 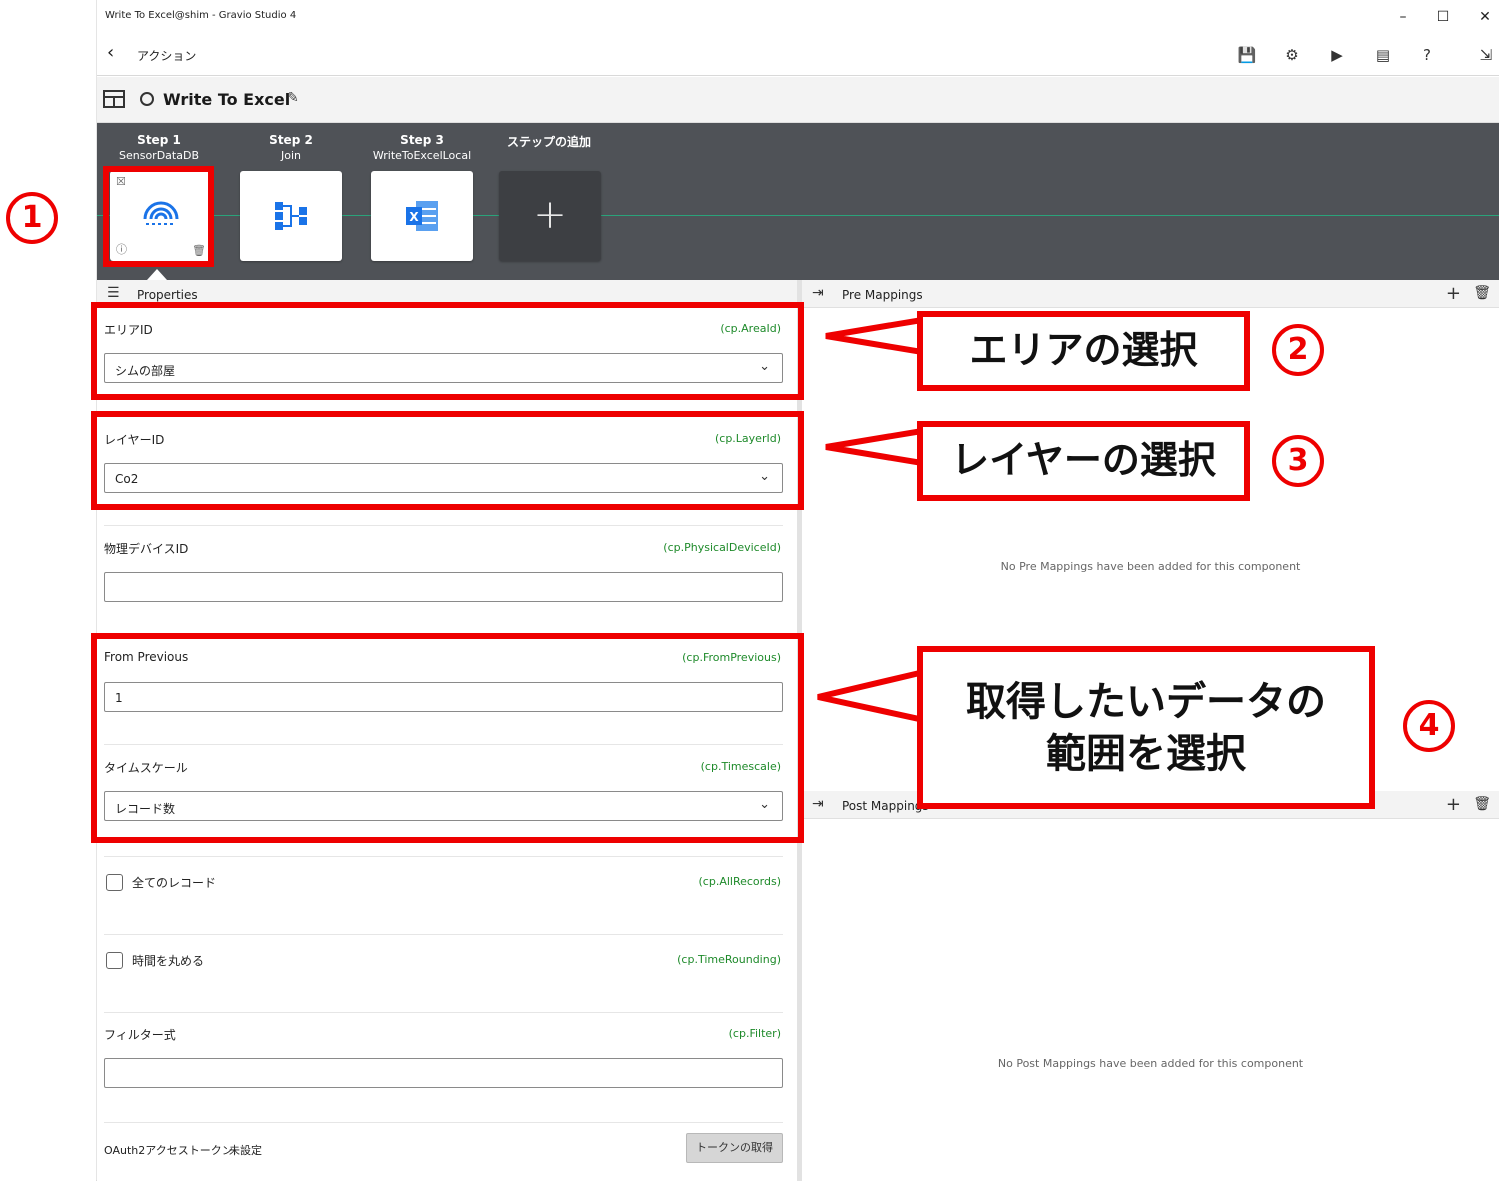 I want to click on callout-layer: レイヤーの選択, so click(x=1083, y=461).